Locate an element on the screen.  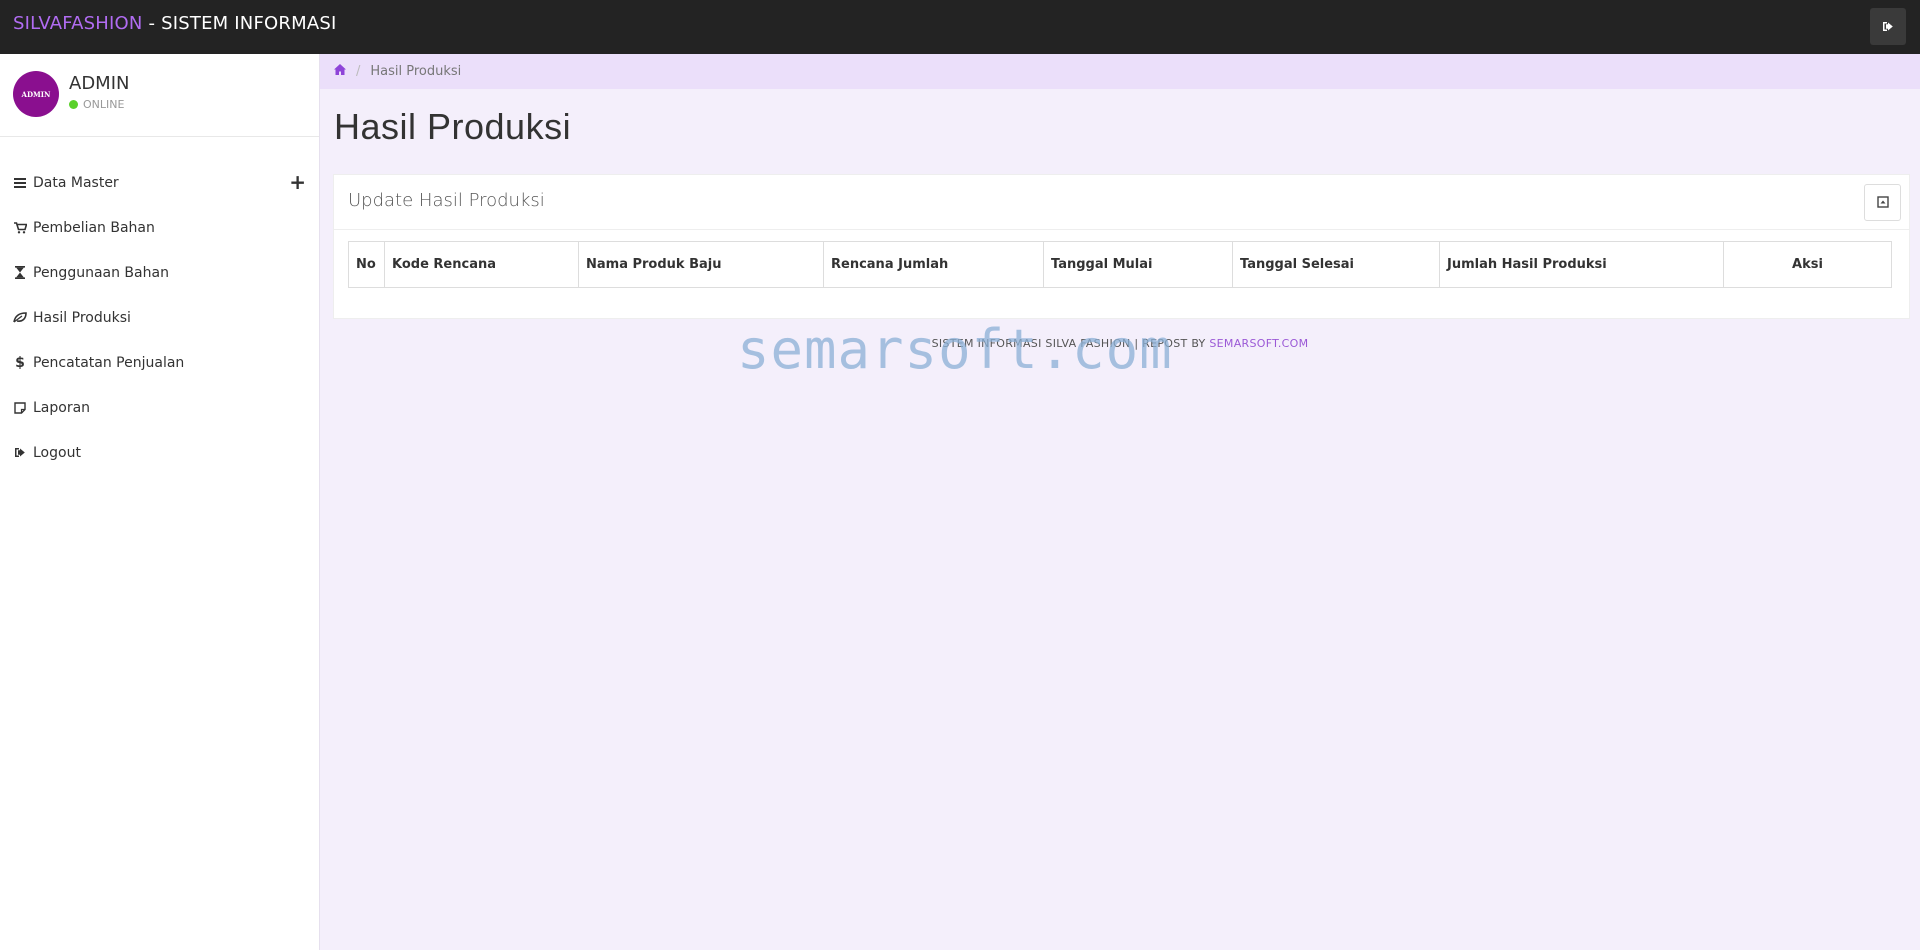
brand-subtitle: - SISTEM INFORMASI is located at coordinates (239, 23).